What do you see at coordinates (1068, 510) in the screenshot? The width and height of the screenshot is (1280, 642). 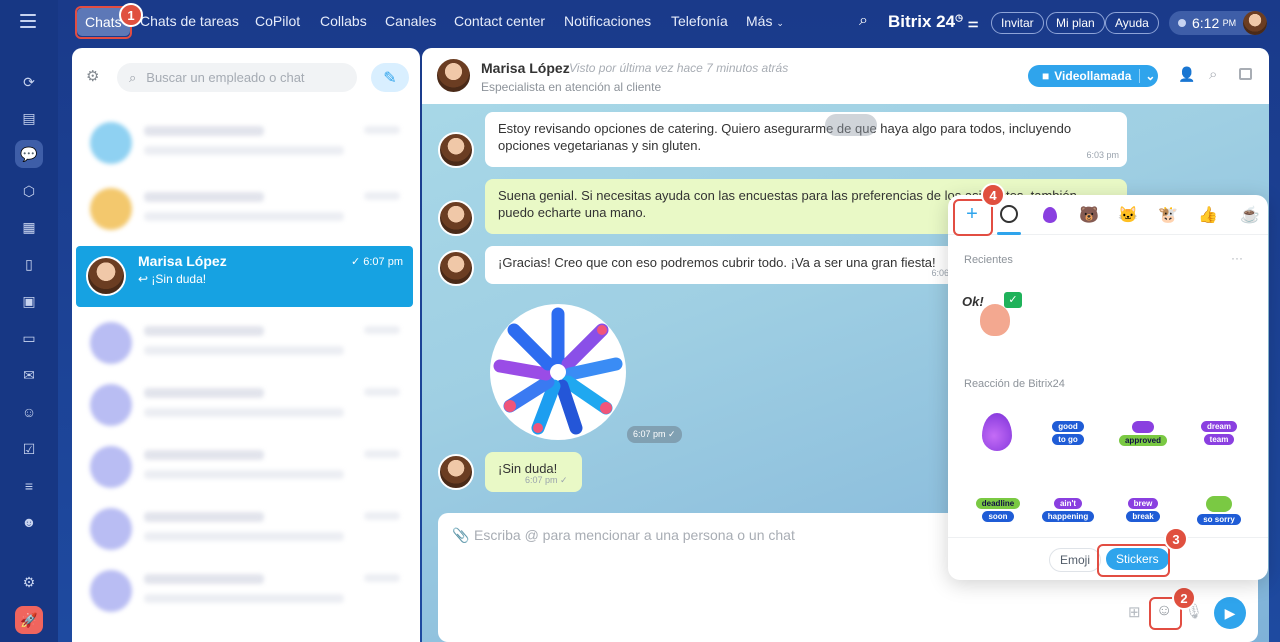 I see `sticker-aint-happening: ain't happening` at bounding box center [1068, 510].